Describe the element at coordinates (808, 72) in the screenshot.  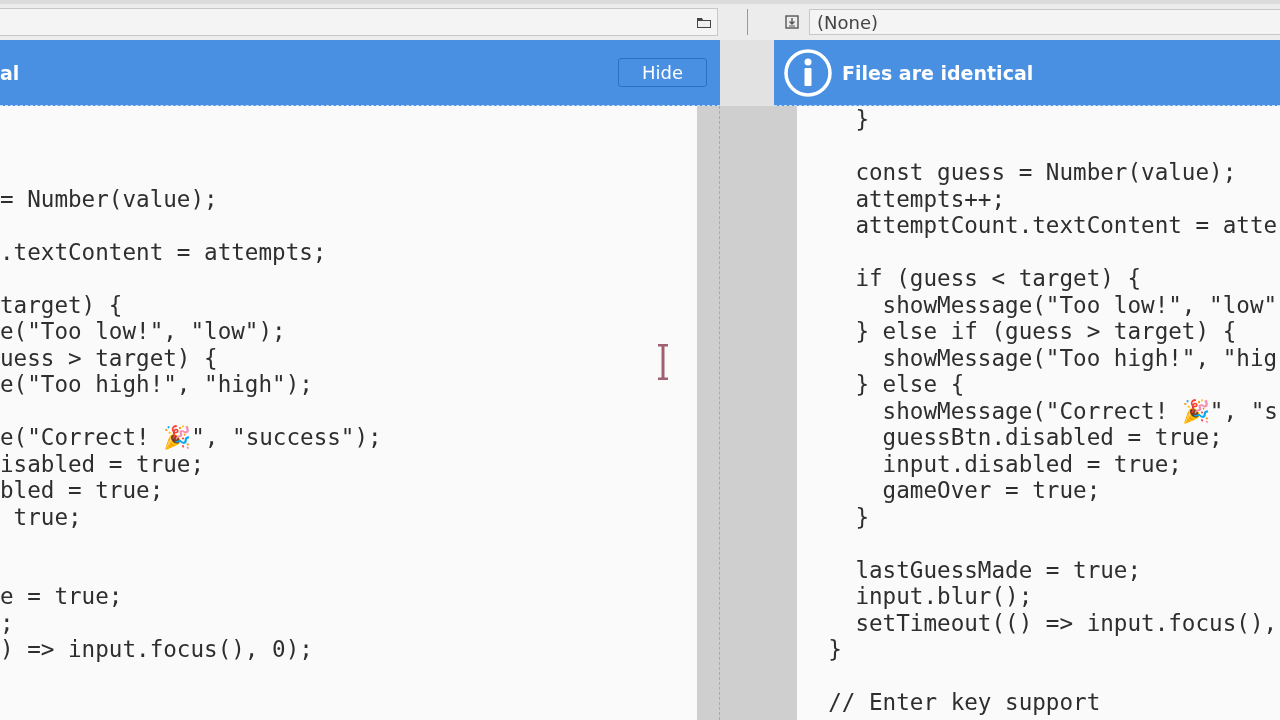
I see `info-icon` at that location.